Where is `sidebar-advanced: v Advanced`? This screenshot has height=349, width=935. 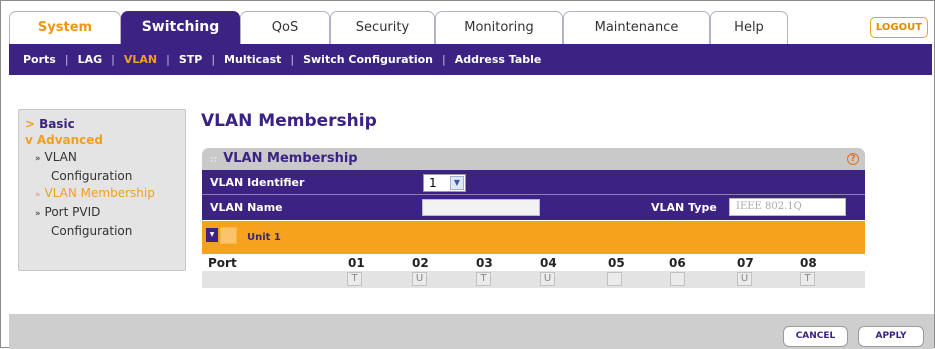 sidebar-advanced: v Advanced is located at coordinates (105, 140).